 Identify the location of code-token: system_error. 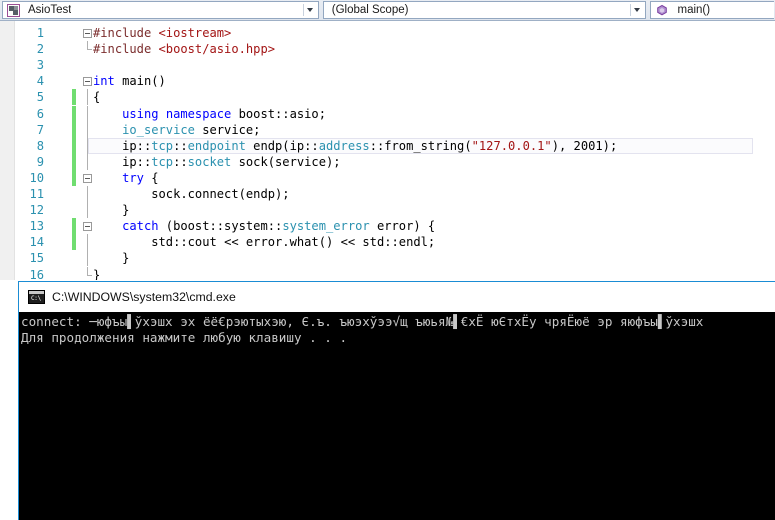
(326, 226).